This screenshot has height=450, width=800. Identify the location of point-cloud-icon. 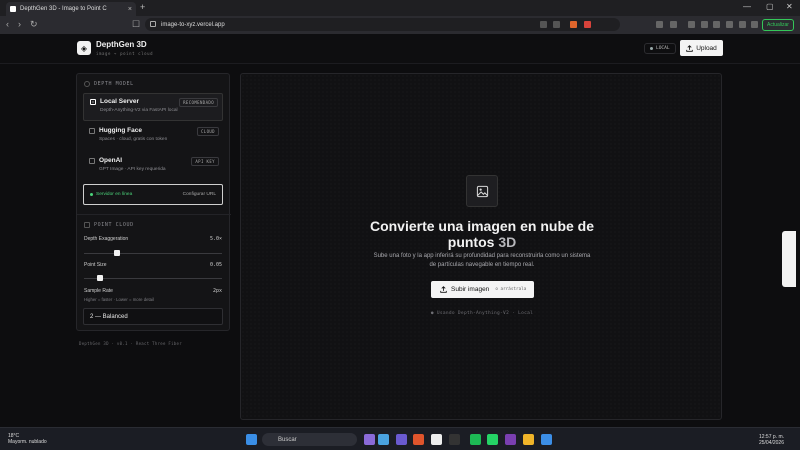
(87, 225).